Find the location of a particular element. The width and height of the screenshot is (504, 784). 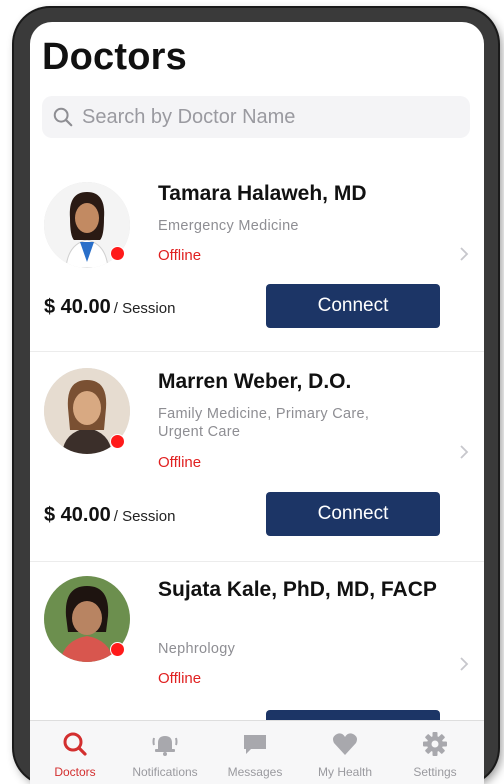

doctor-name: Tamara Halaweh, MD is located at coordinates (262, 193).